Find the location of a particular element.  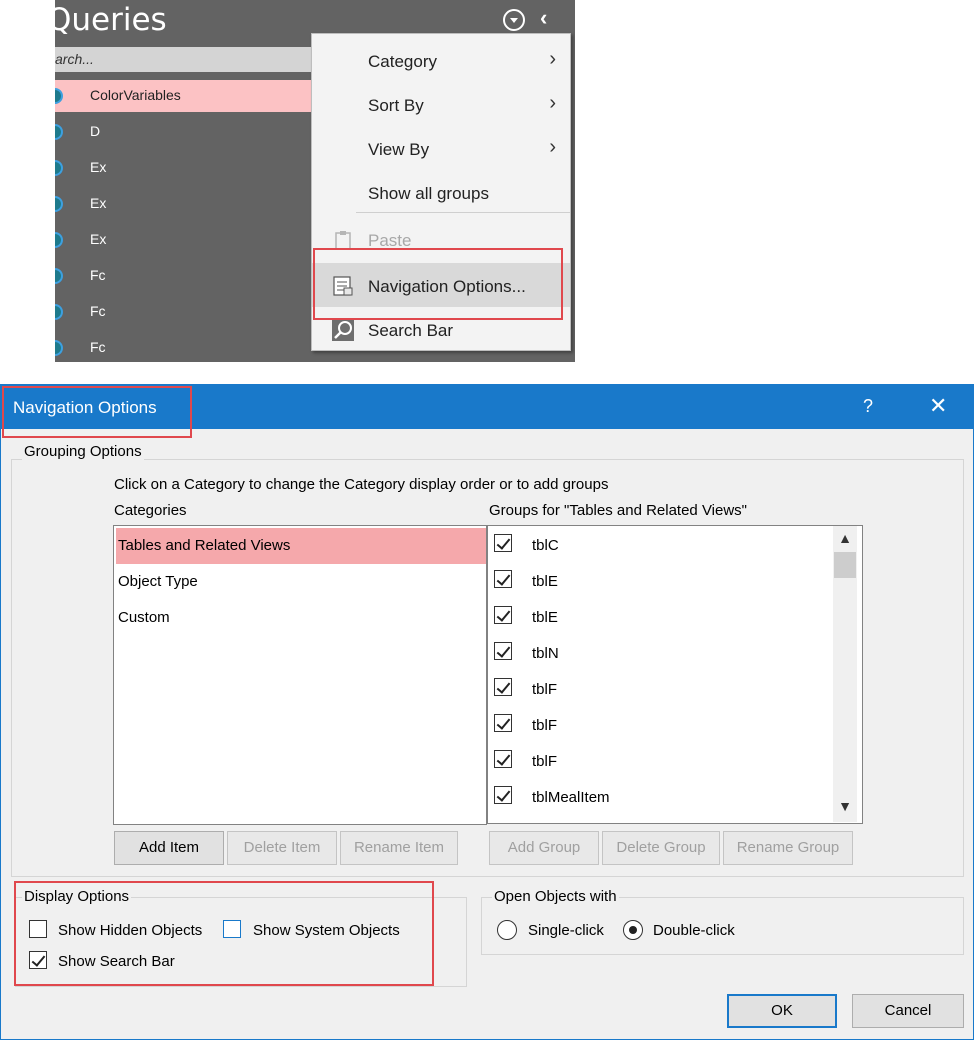

menu-item-label: Sort By is located at coordinates (396, 105).